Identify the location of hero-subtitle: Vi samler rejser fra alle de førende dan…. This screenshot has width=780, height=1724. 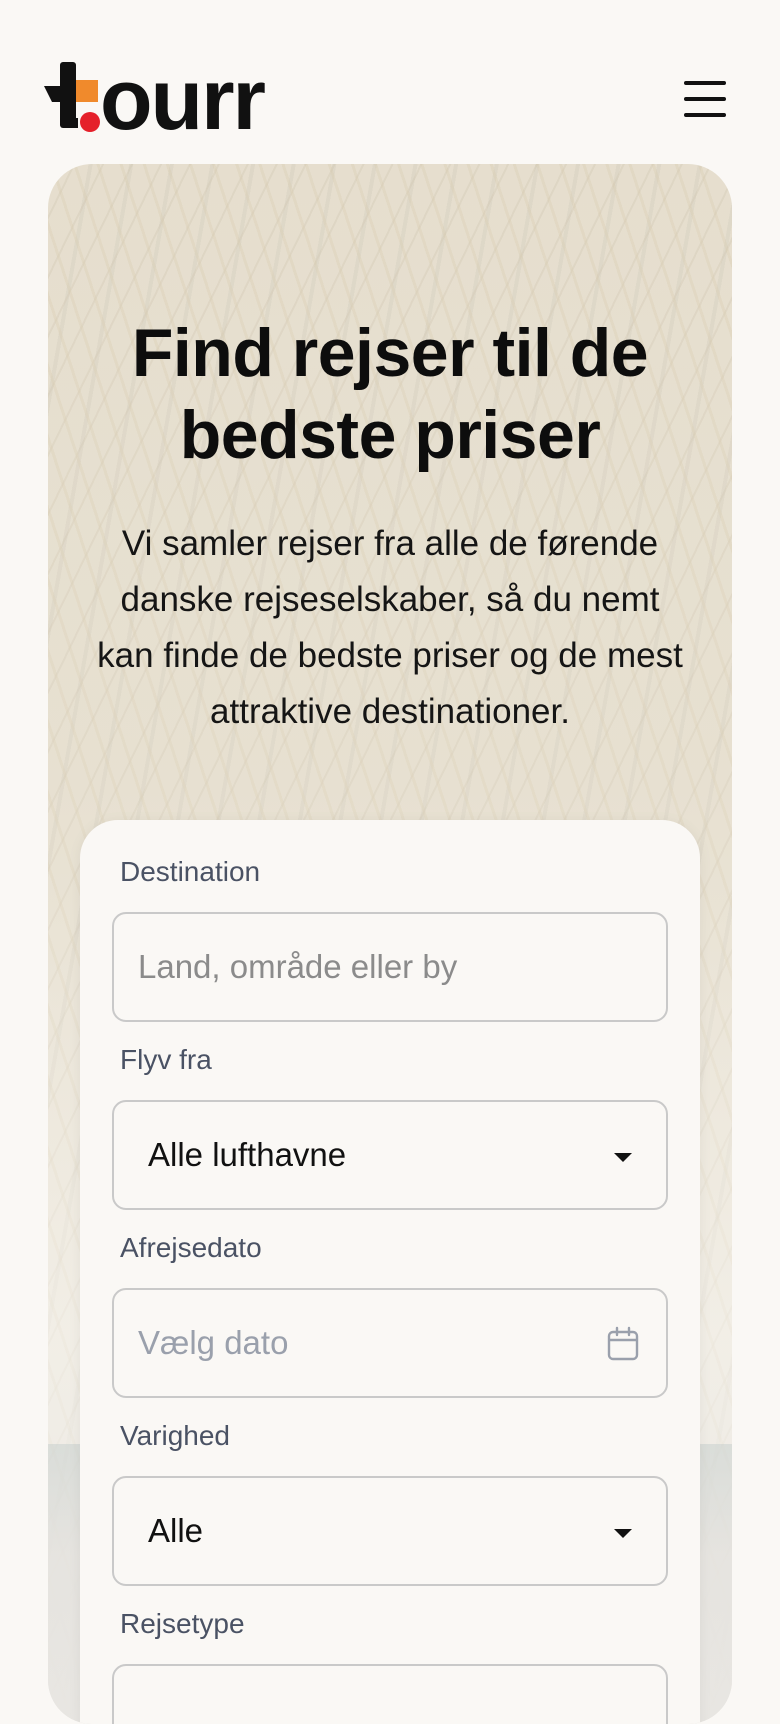
(390, 627).